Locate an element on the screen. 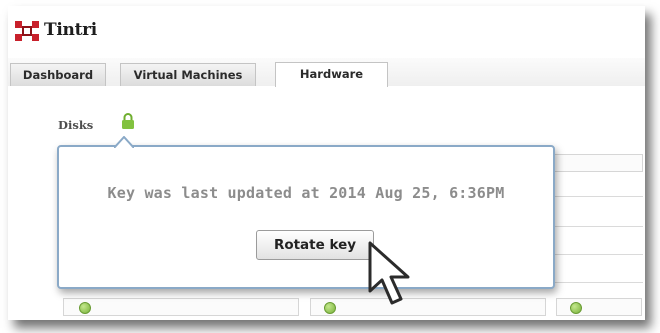 The width and height of the screenshot is (660, 333). tab-dashboard: Dashboard is located at coordinates (58, 74).